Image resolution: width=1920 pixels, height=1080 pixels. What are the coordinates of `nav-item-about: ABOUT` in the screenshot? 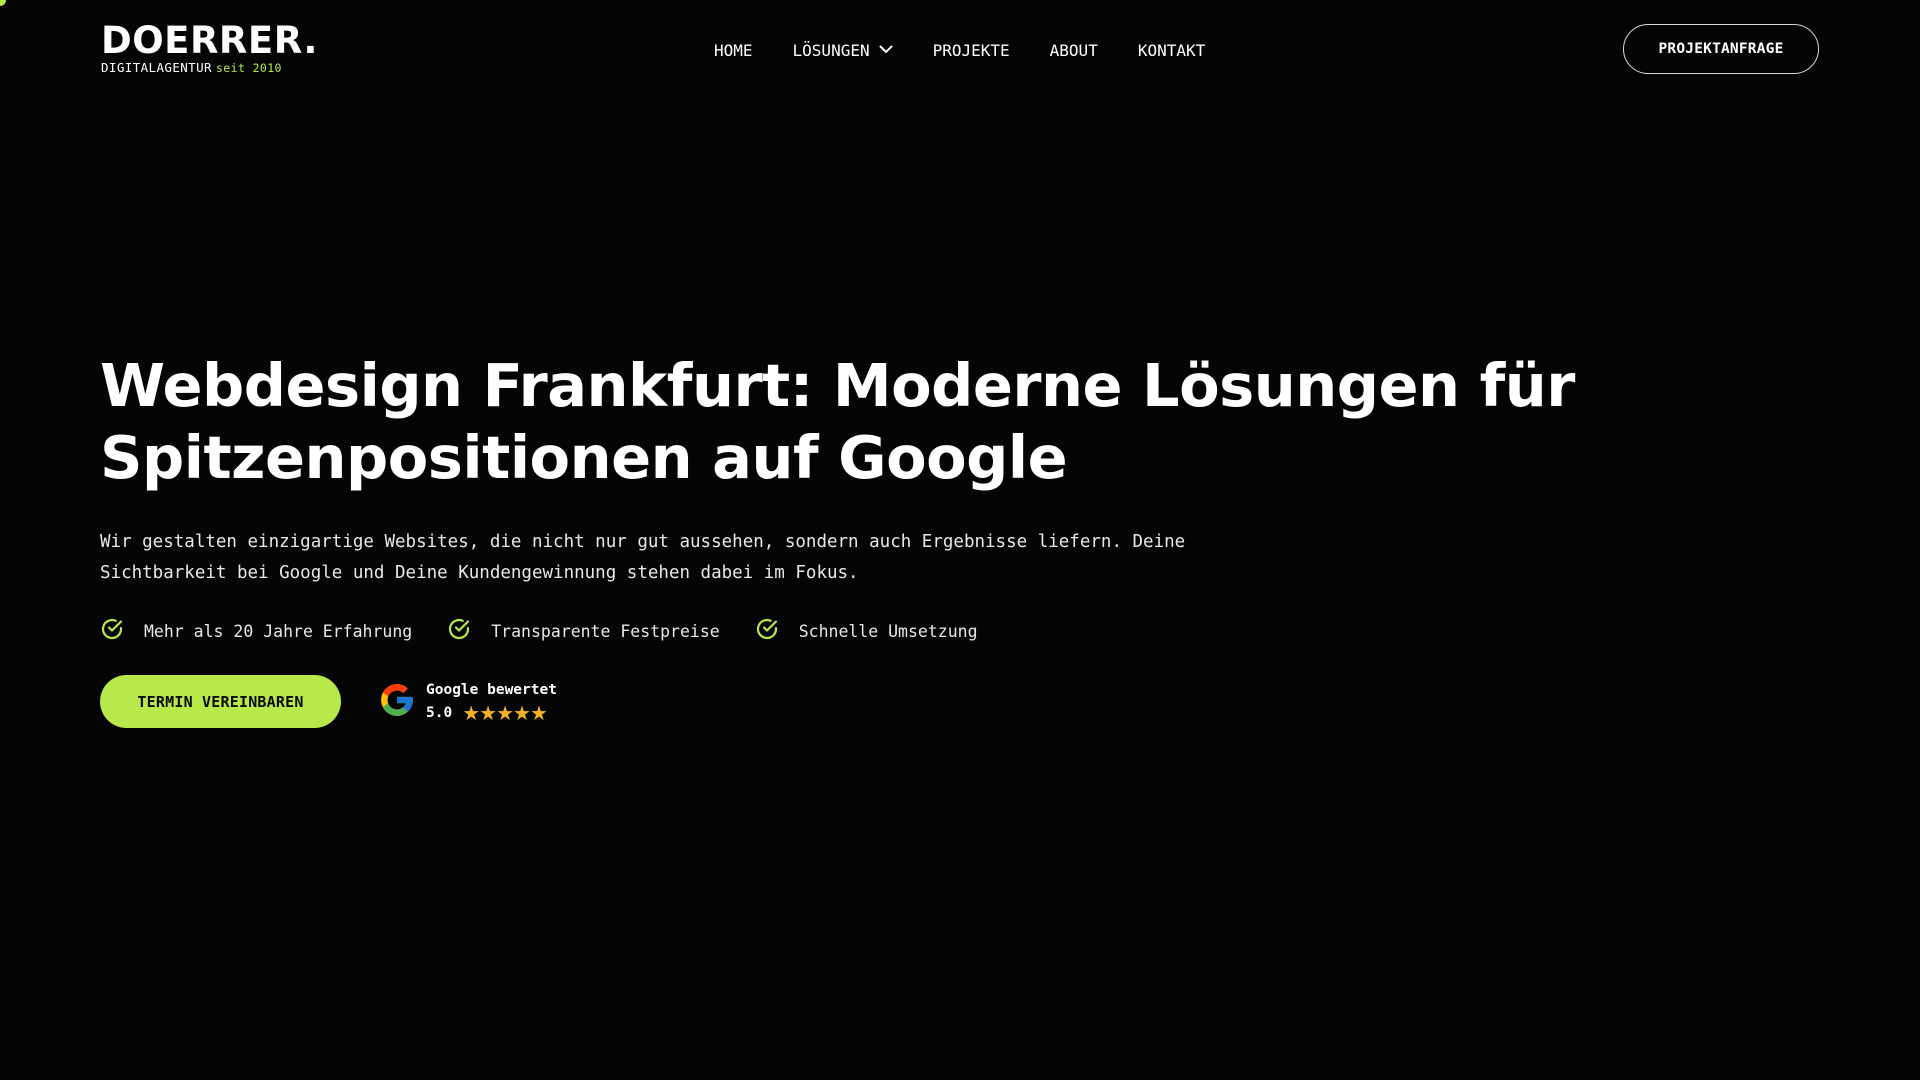 It's located at (1074, 50).